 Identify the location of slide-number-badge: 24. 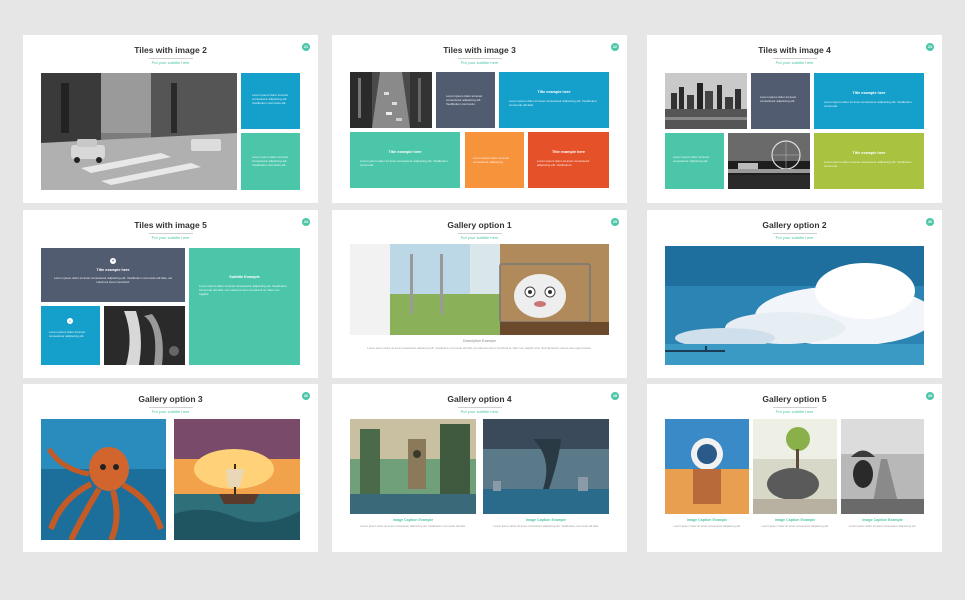
(306, 222).